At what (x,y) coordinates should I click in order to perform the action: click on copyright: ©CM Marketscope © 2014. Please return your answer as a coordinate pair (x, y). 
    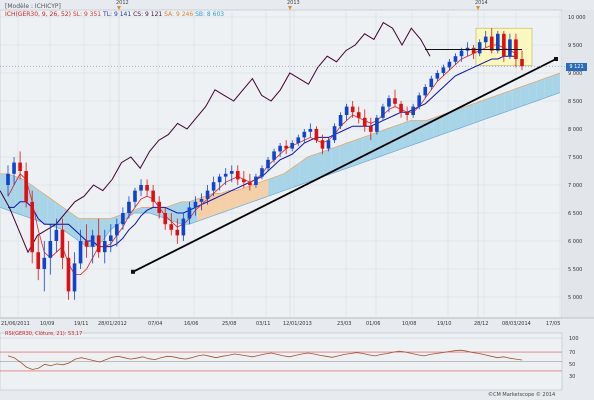
    Looking at the image, I should click on (522, 395).